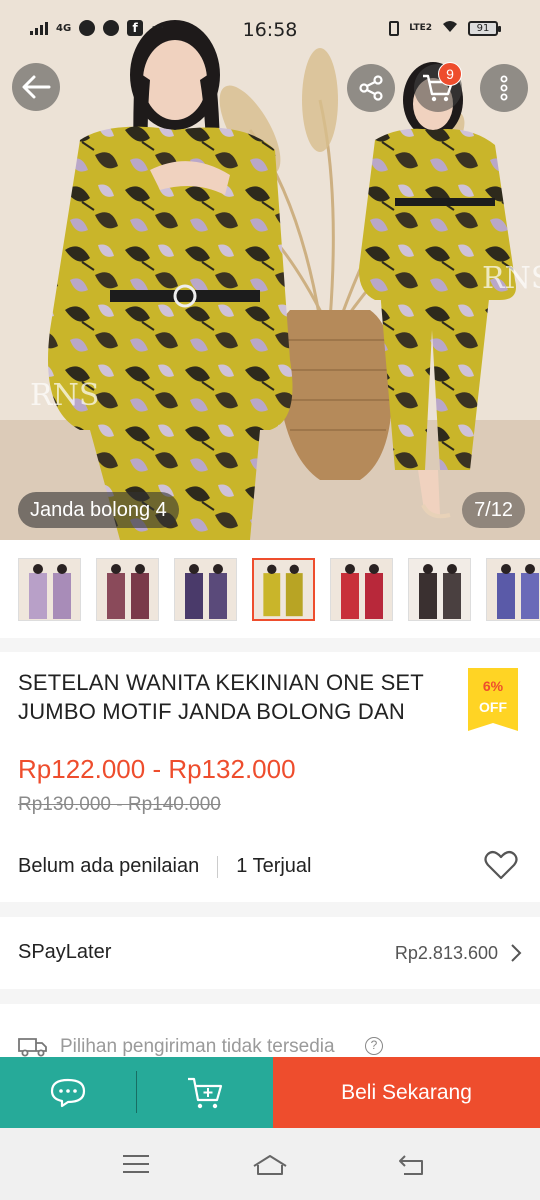  I want to click on vibrate-icon, so click(394, 28).